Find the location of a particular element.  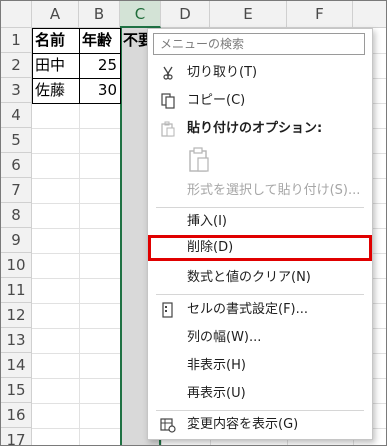

cell-b2: 25 is located at coordinates (99, 65).